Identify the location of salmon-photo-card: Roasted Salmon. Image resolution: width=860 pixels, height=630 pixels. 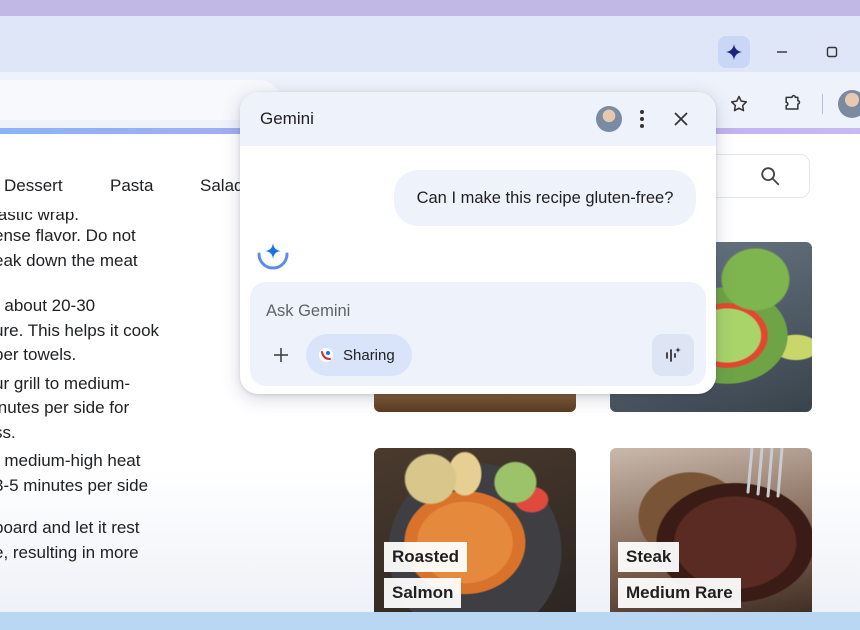
(475, 530).